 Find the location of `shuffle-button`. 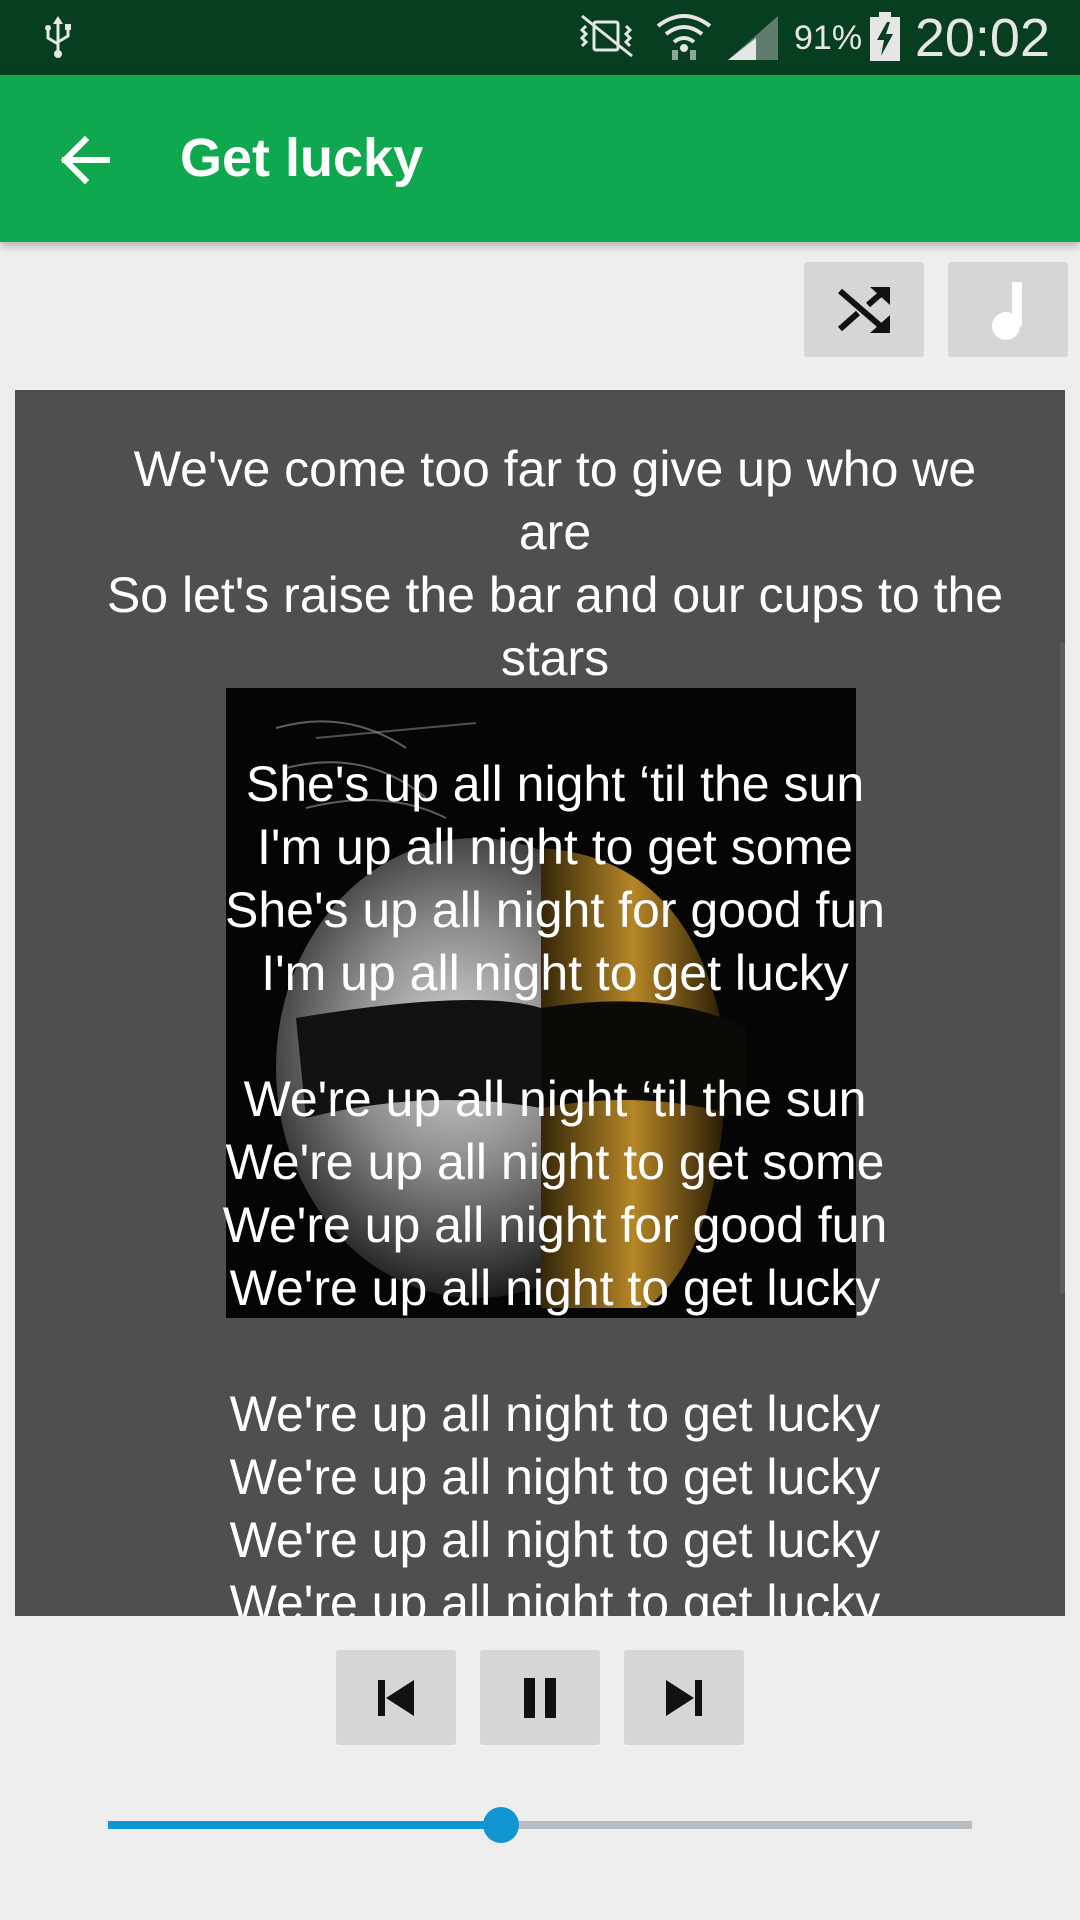

shuffle-button is located at coordinates (864, 309).